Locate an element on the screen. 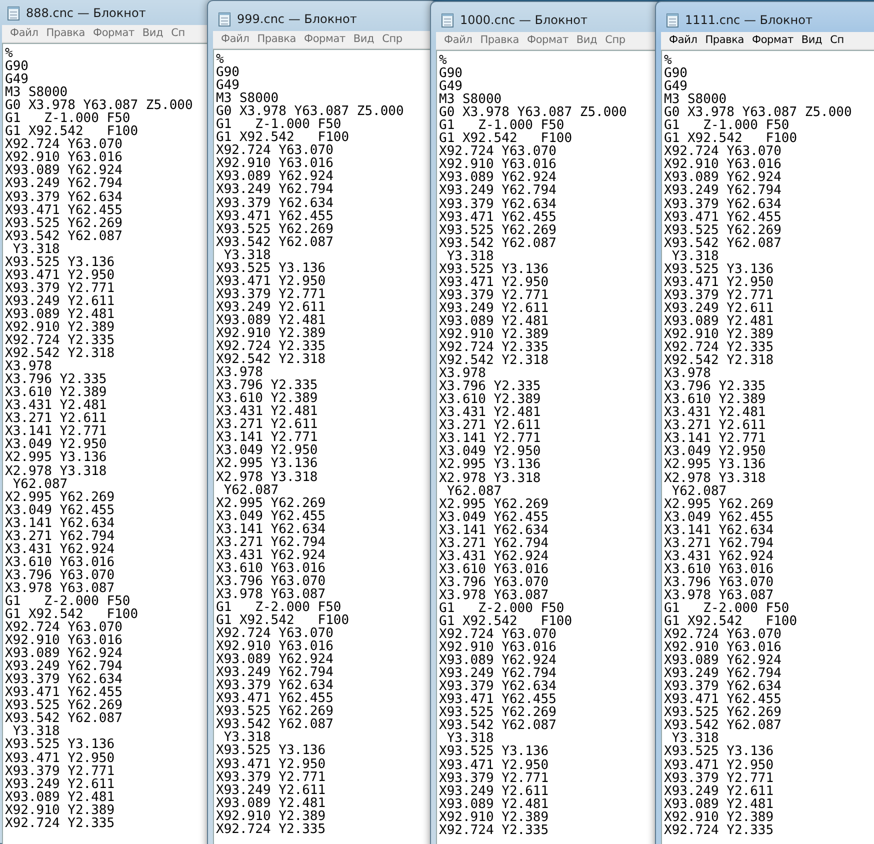 The height and width of the screenshot is (844, 874). window-title: 1000.cnc — Блокнот is located at coordinates (524, 20).